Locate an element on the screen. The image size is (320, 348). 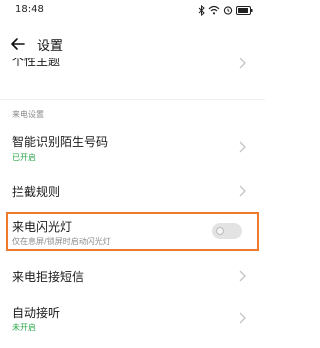
list-item-title: 拦截规则 is located at coordinates (36, 192).